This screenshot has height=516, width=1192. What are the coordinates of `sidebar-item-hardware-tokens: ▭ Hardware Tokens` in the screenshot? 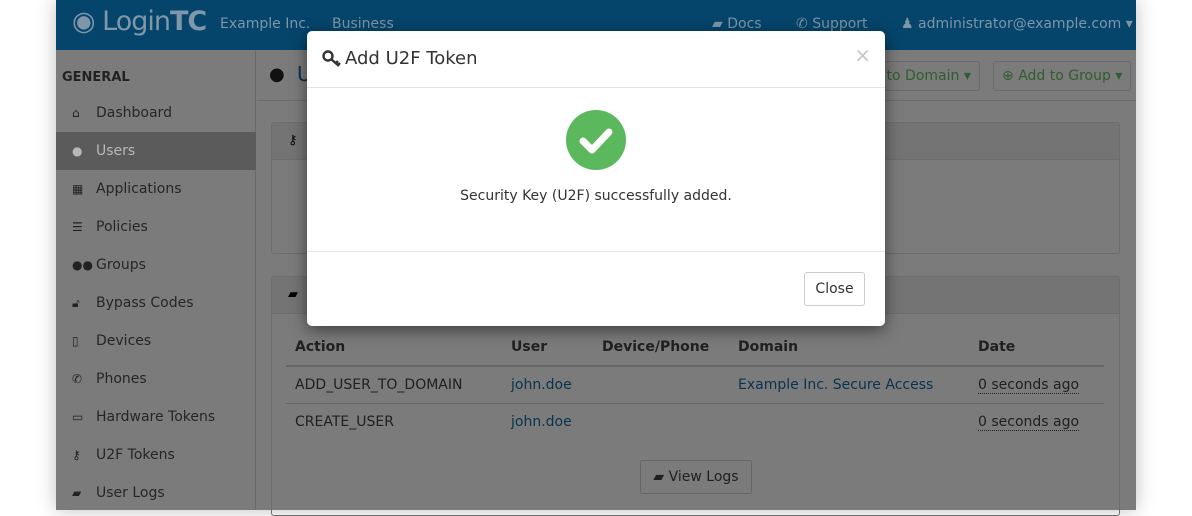 It's located at (156, 417).